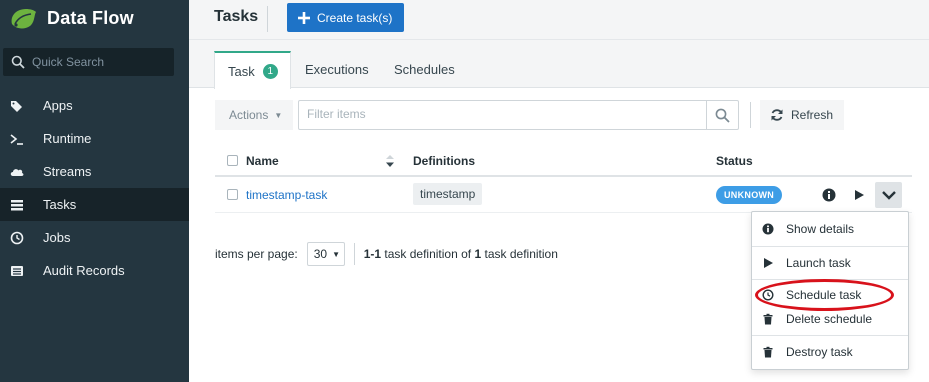  I want to click on row-actions-dropdown, so click(888, 195).